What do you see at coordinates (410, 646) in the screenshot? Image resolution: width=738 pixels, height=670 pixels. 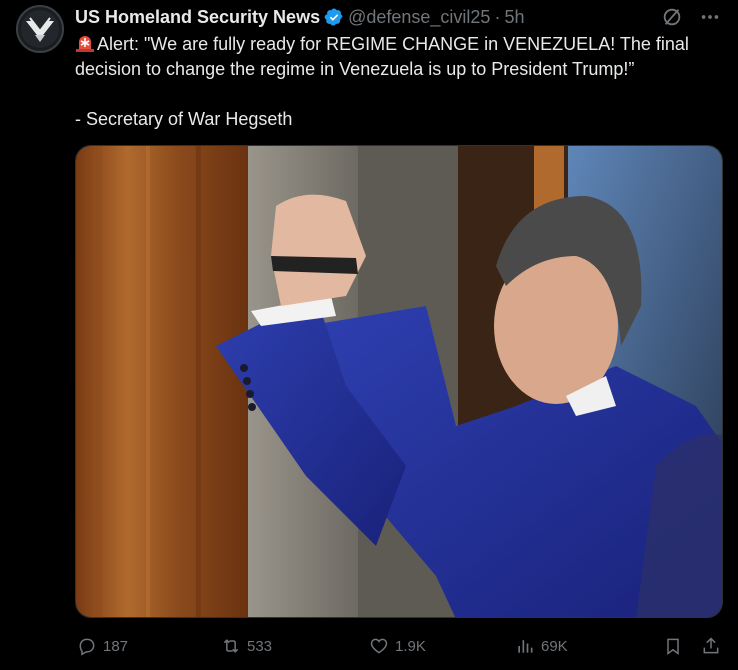 I see `like-count: 1.9K` at bounding box center [410, 646].